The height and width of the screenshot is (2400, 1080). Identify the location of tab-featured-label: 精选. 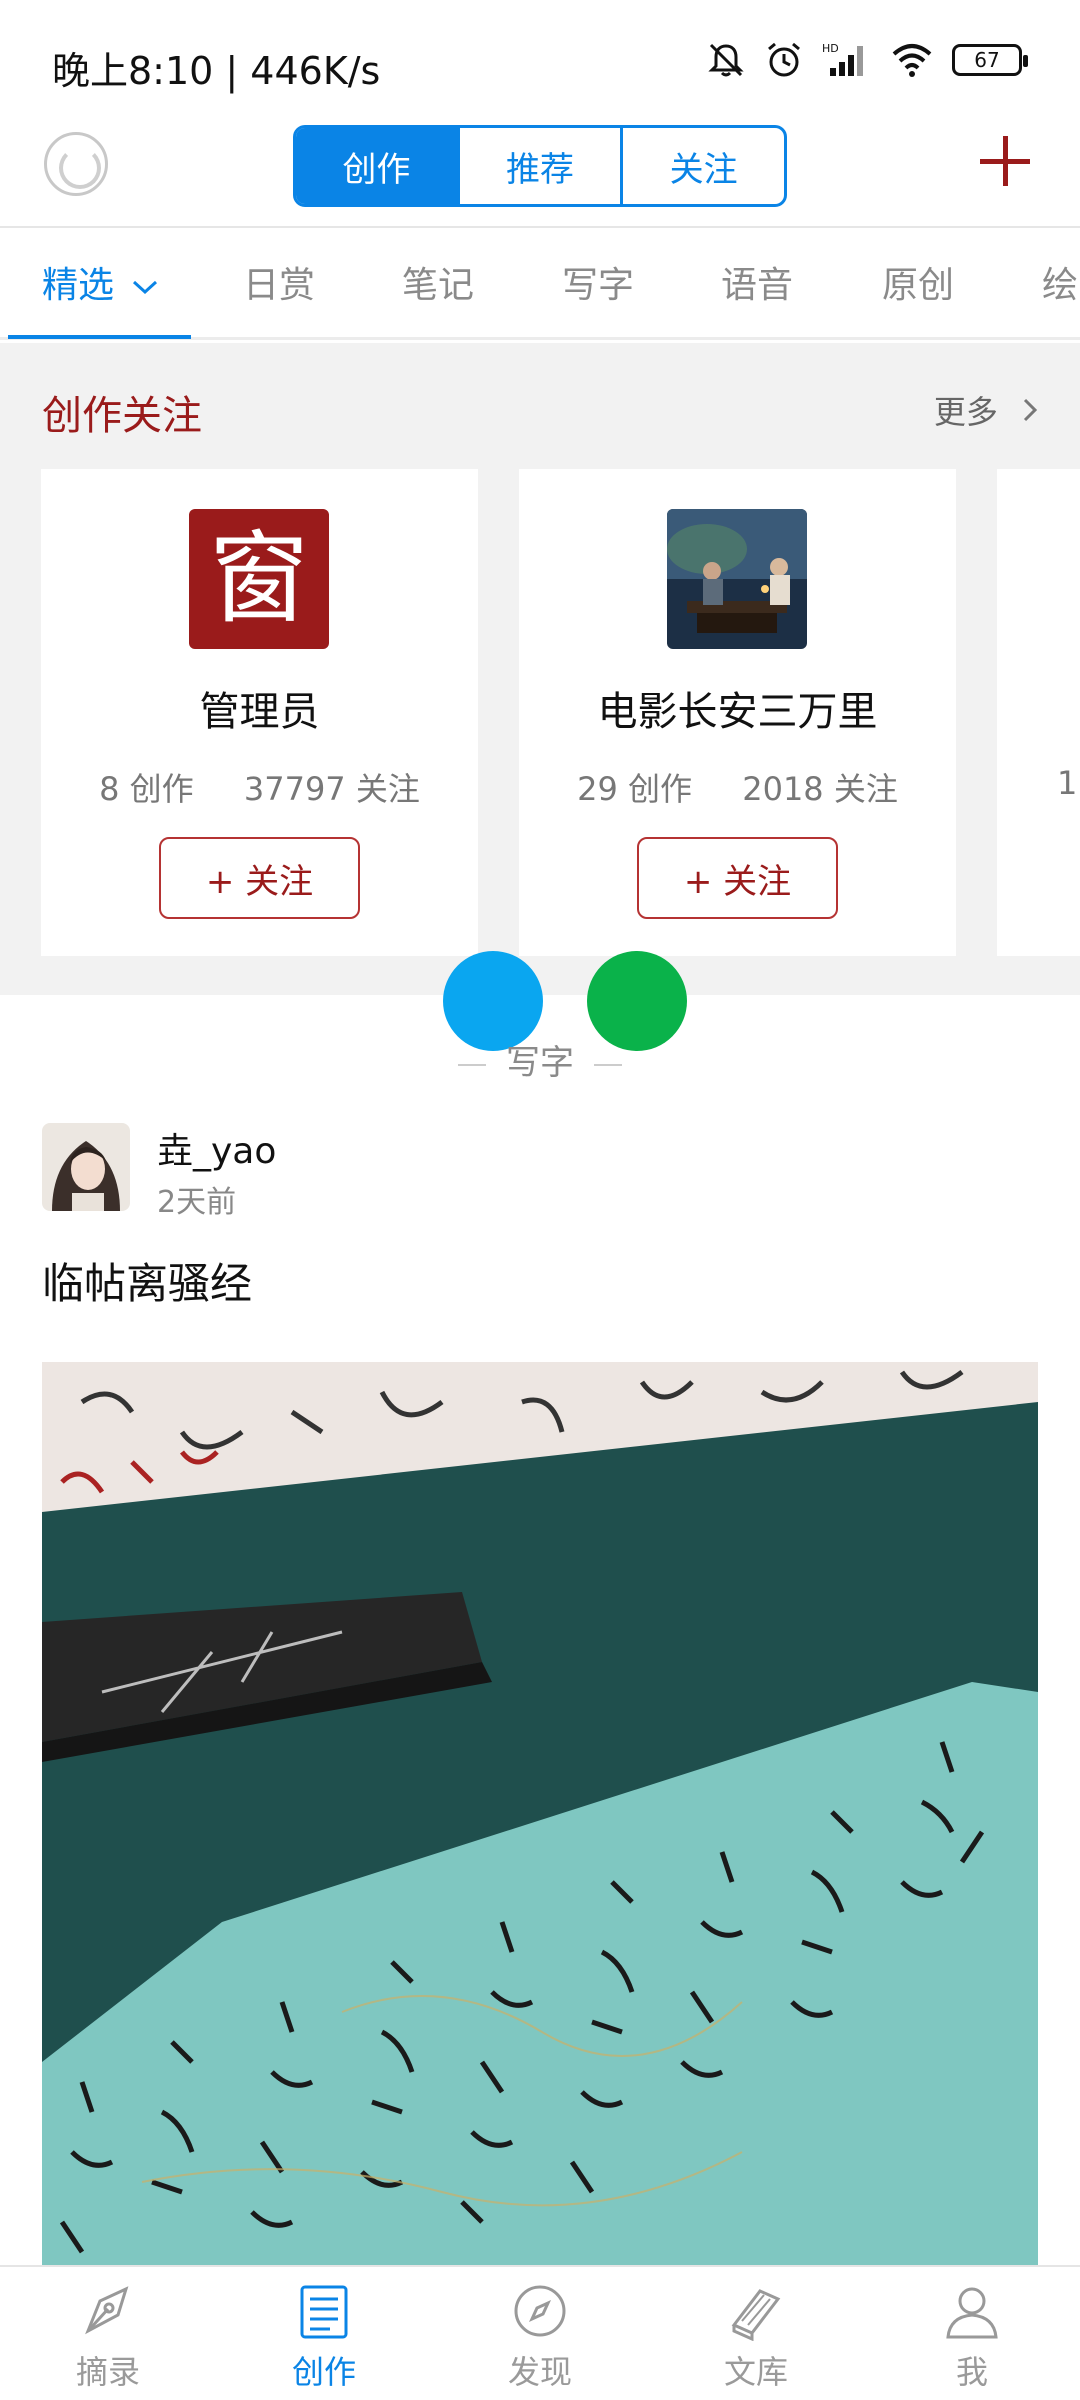
(78, 285).